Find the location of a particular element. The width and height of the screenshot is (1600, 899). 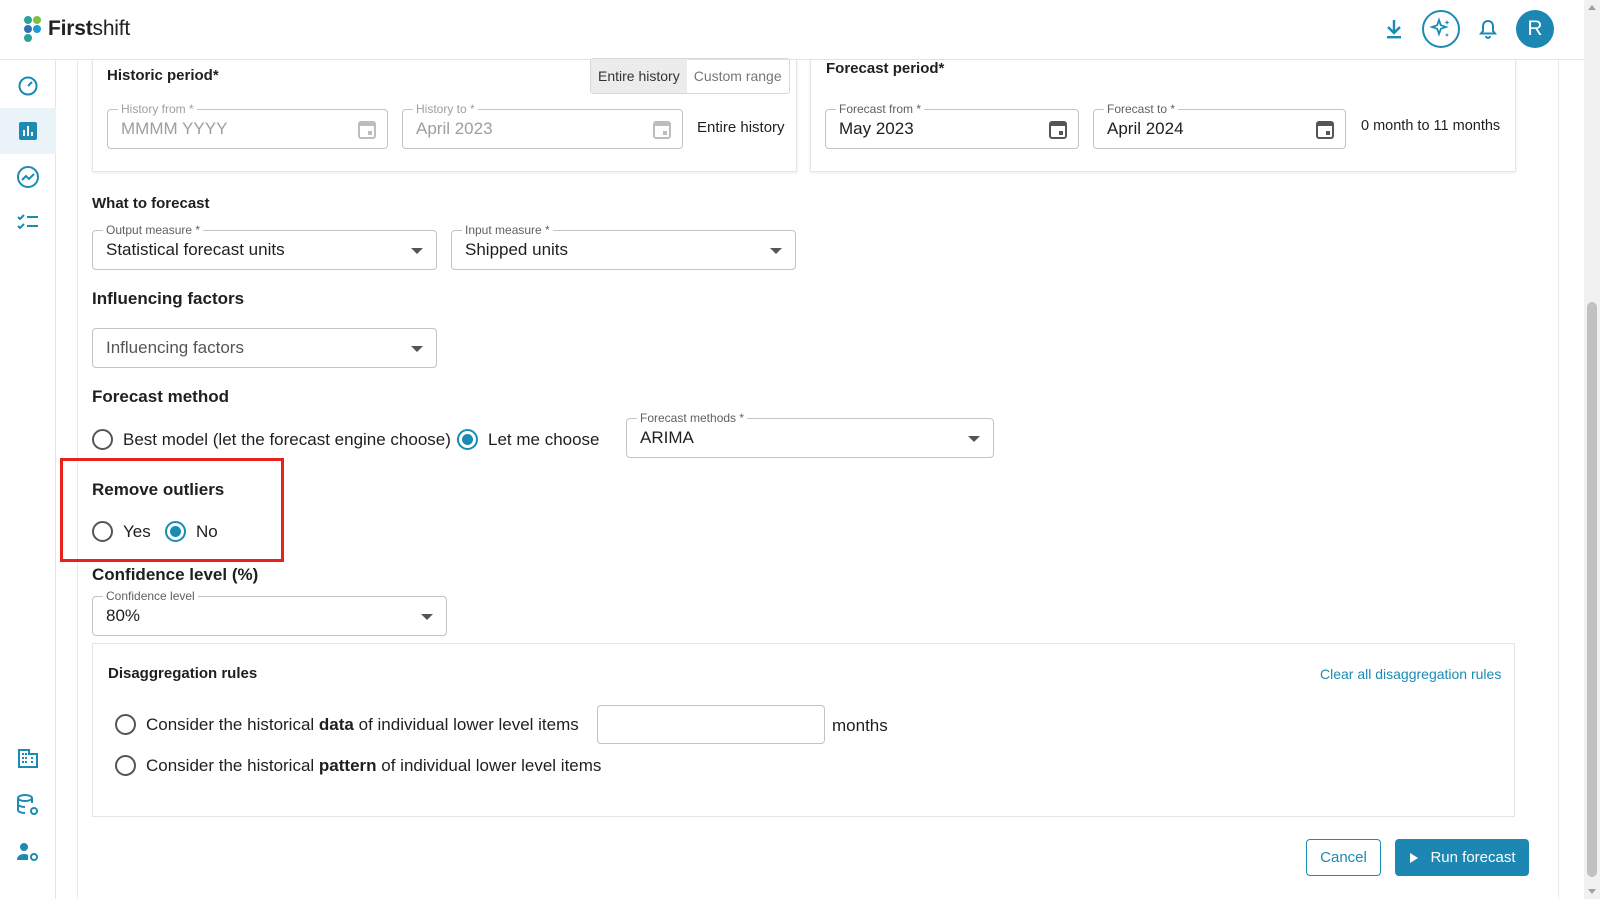

outliers-option-no: No is located at coordinates (191, 531).